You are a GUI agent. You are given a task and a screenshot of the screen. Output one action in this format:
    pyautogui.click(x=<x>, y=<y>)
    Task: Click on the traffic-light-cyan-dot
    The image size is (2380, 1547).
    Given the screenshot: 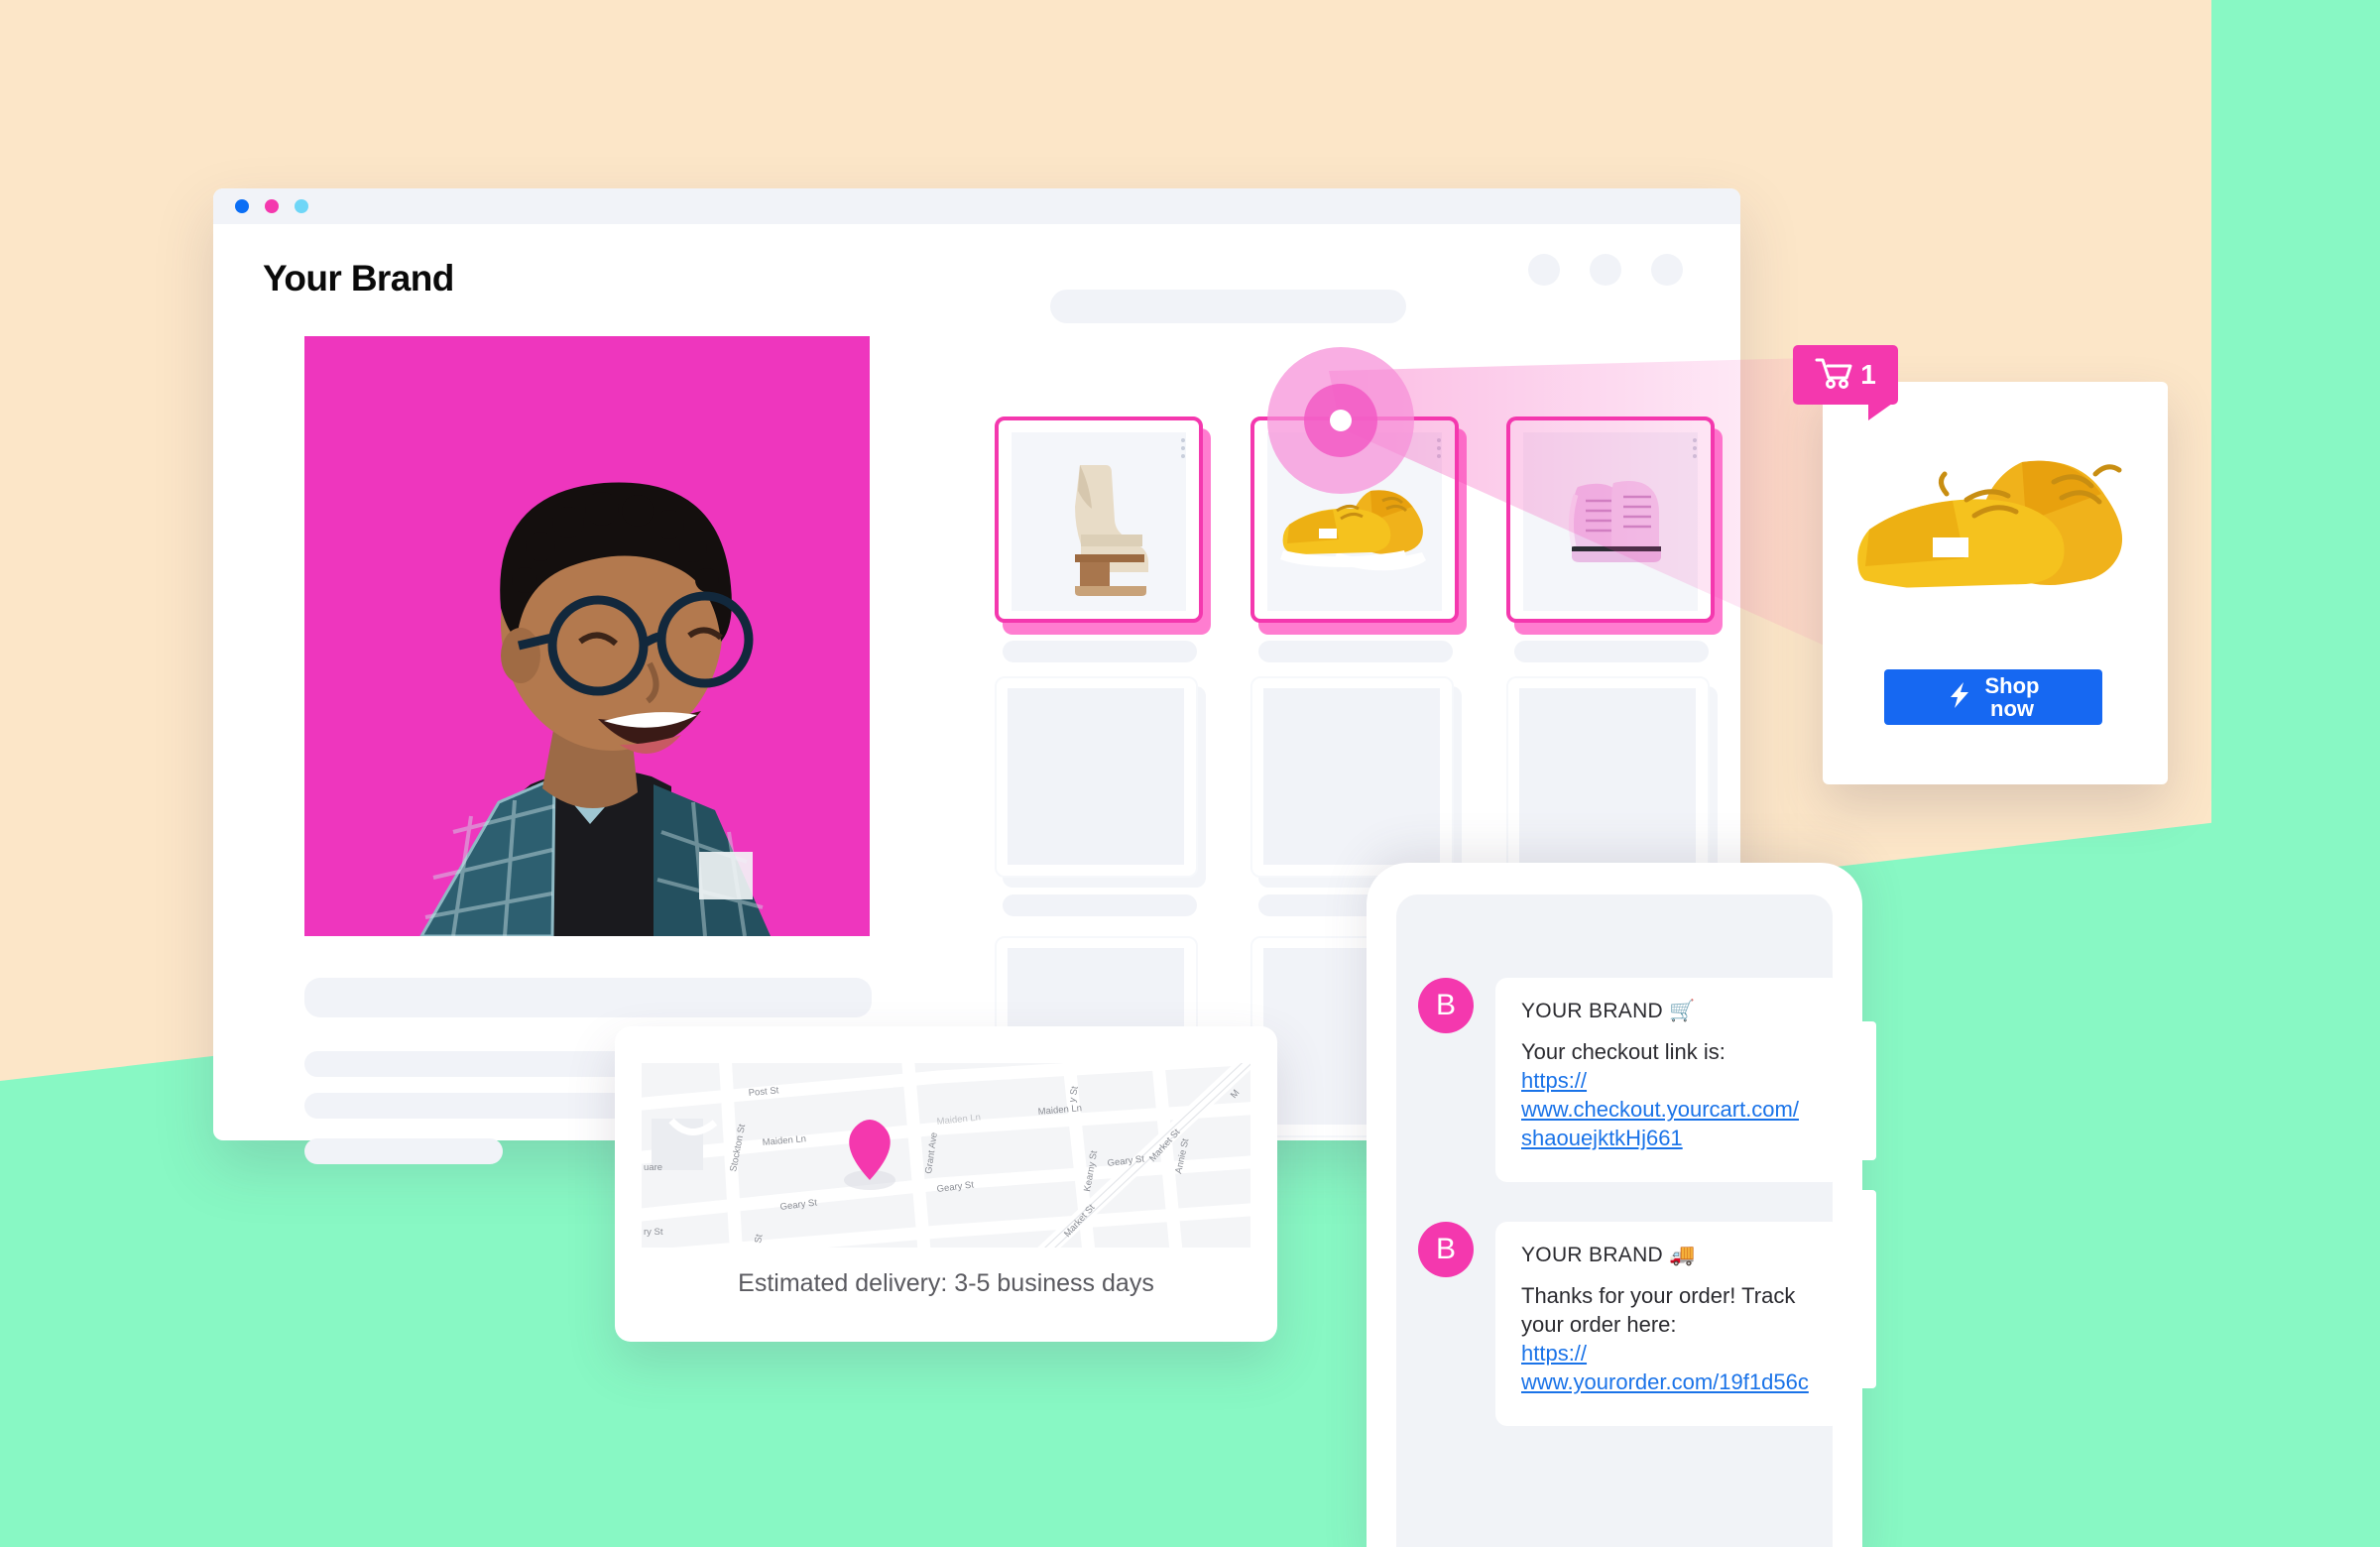 What is the action you would take?
    pyautogui.click(x=301, y=206)
    